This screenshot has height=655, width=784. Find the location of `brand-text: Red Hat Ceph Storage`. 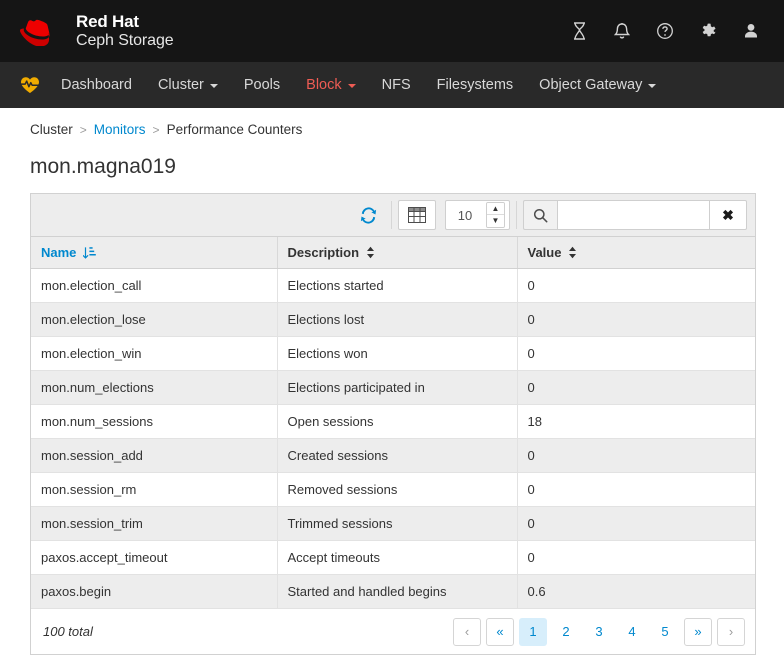

brand-text: Red Hat Ceph Storage is located at coordinates (125, 30).